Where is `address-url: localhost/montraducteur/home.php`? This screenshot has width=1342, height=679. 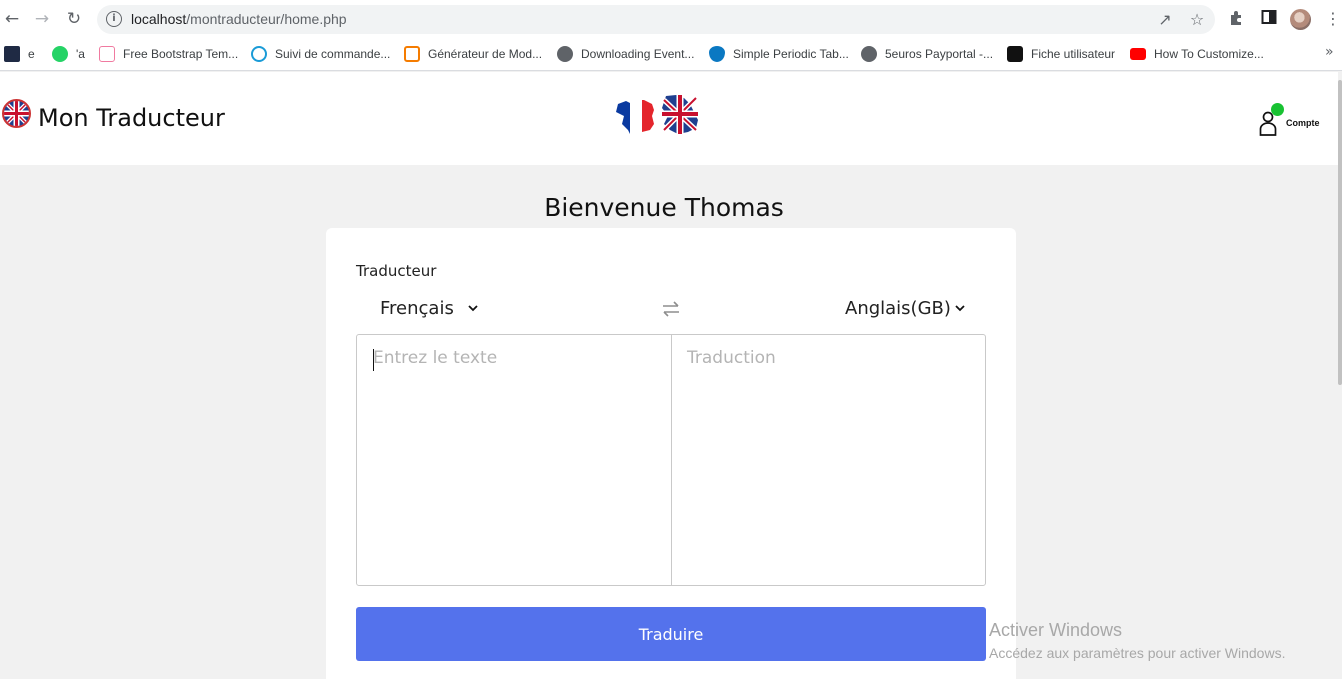 address-url: localhost/montraducteur/home.php is located at coordinates (239, 19).